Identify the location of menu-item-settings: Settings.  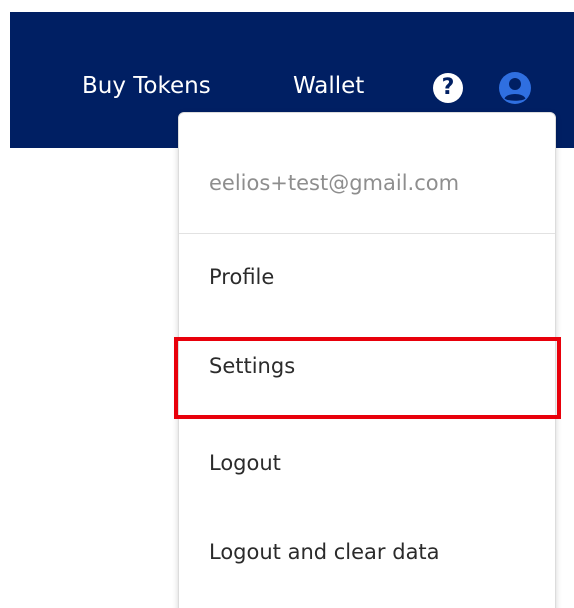
(252, 366).